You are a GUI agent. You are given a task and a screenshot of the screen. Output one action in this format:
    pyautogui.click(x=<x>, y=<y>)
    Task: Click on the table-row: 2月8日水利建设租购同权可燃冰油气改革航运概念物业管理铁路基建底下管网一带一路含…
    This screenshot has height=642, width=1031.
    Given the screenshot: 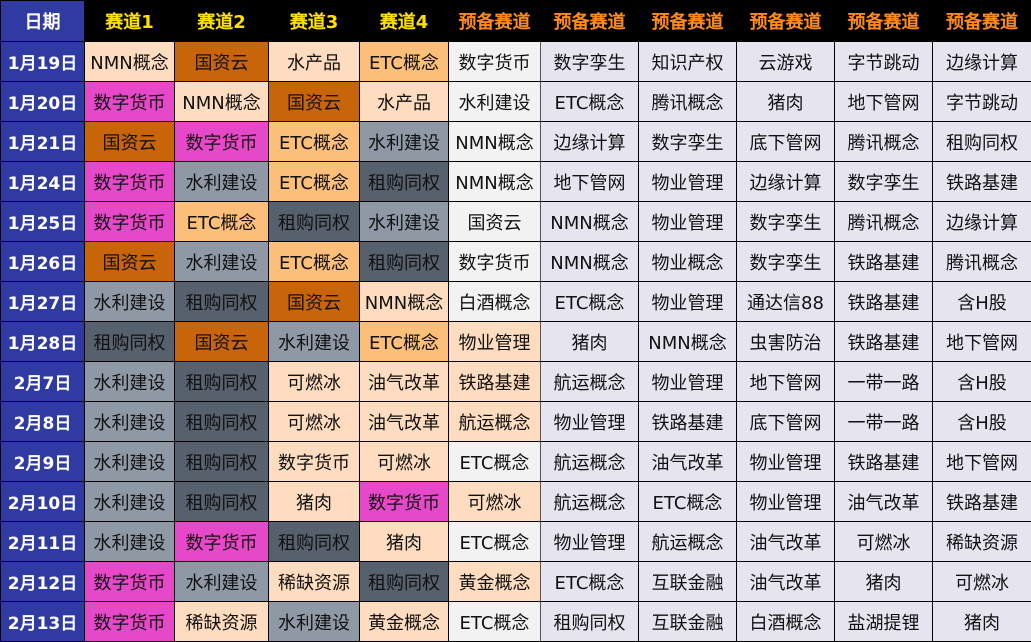 What is the action you would take?
    pyautogui.click(x=516, y=422)
    